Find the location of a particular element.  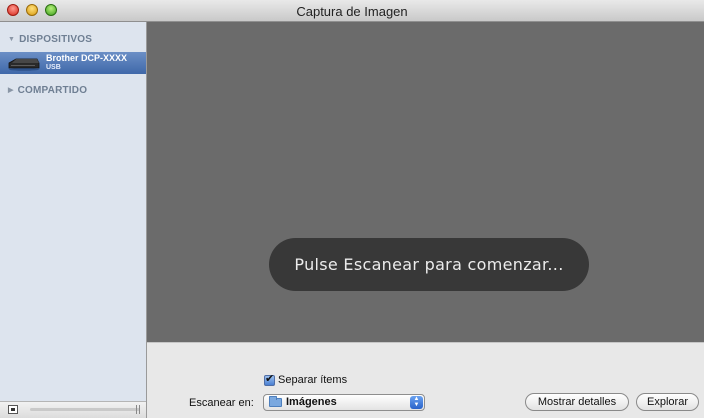

title-bar: Captura de Imagen is located at coordinates (352, 11).